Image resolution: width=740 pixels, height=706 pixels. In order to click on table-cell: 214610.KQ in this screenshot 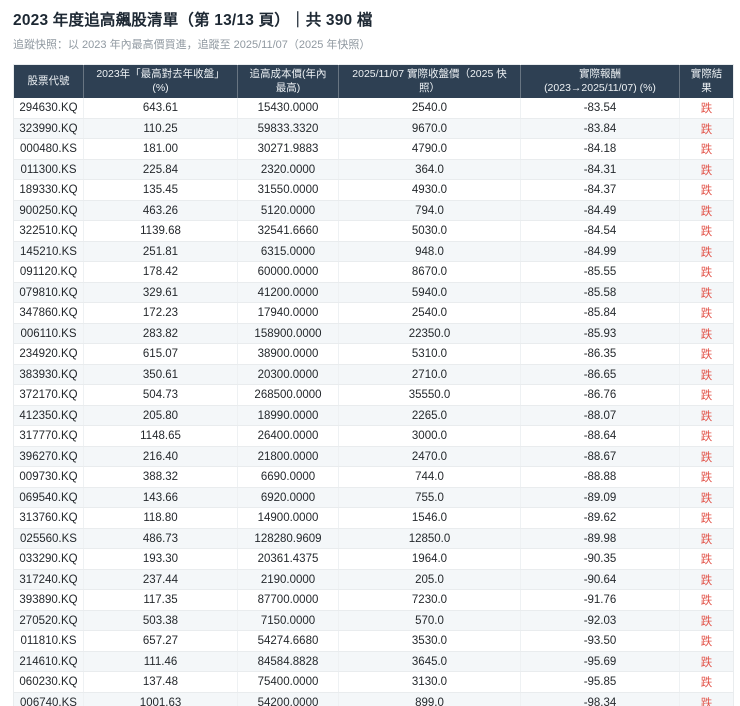, I will do `click(48, 662)`.